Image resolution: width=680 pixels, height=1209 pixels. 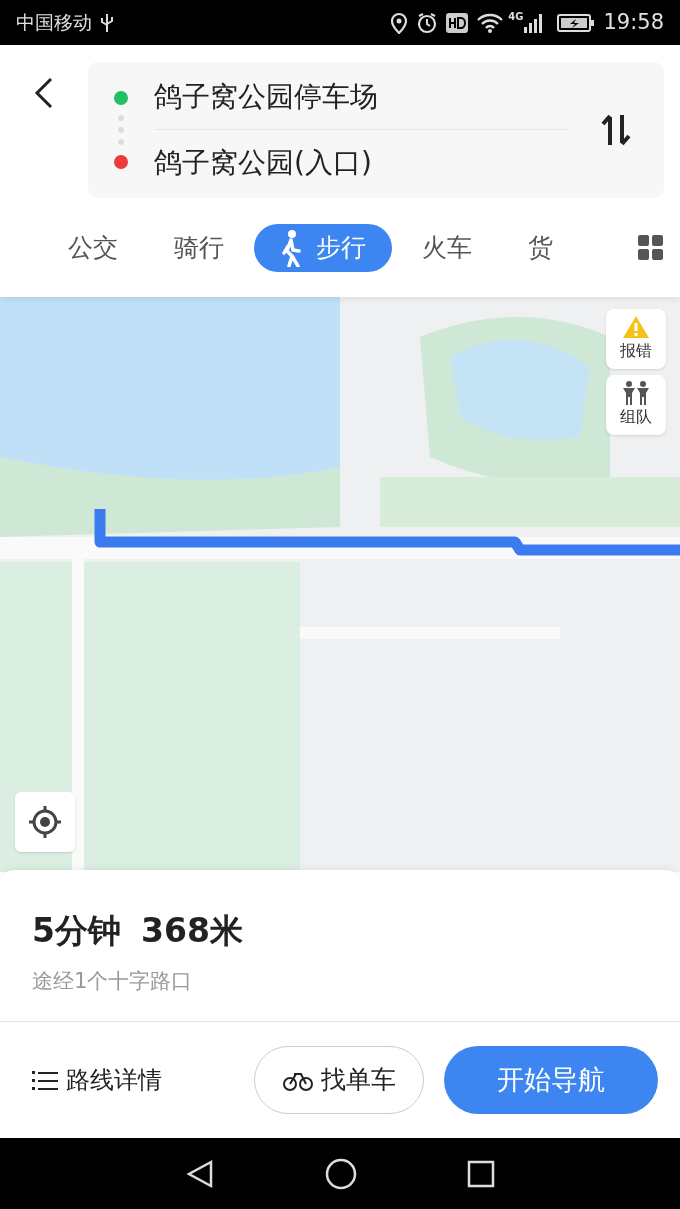 What do you see at coordinates (427, 22) in the screenshot?
I see `alarm-icon` at bounding box center [427, 22].